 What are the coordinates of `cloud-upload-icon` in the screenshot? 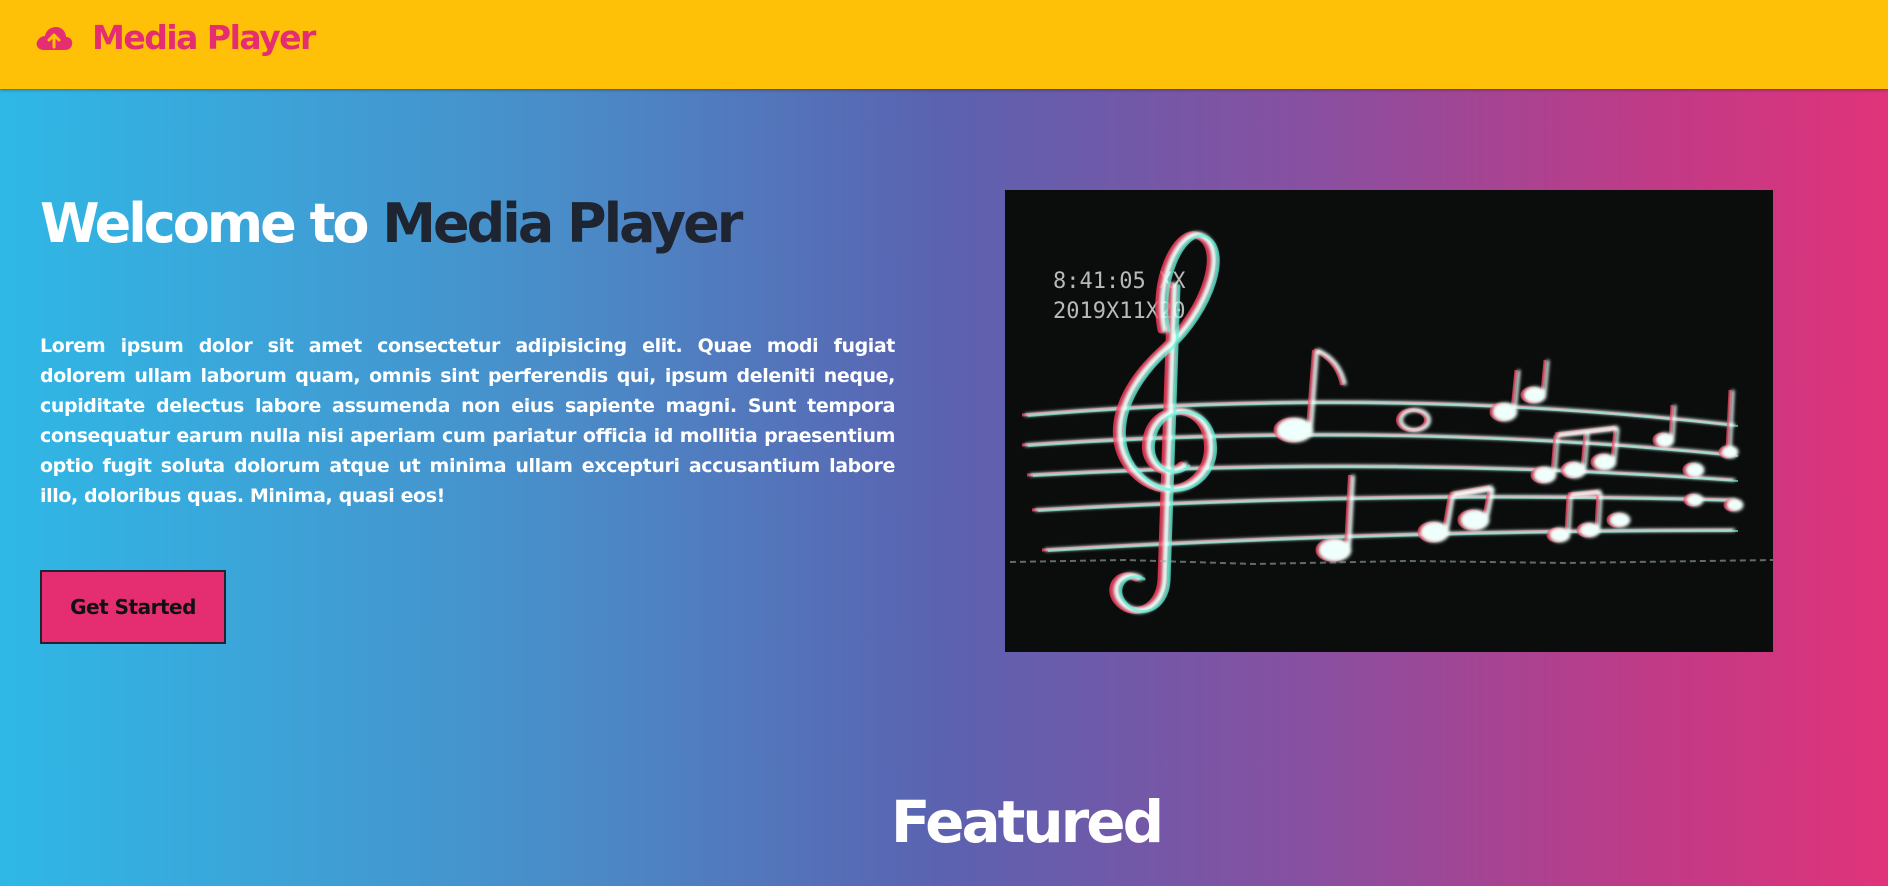 It's located at (54, 40).